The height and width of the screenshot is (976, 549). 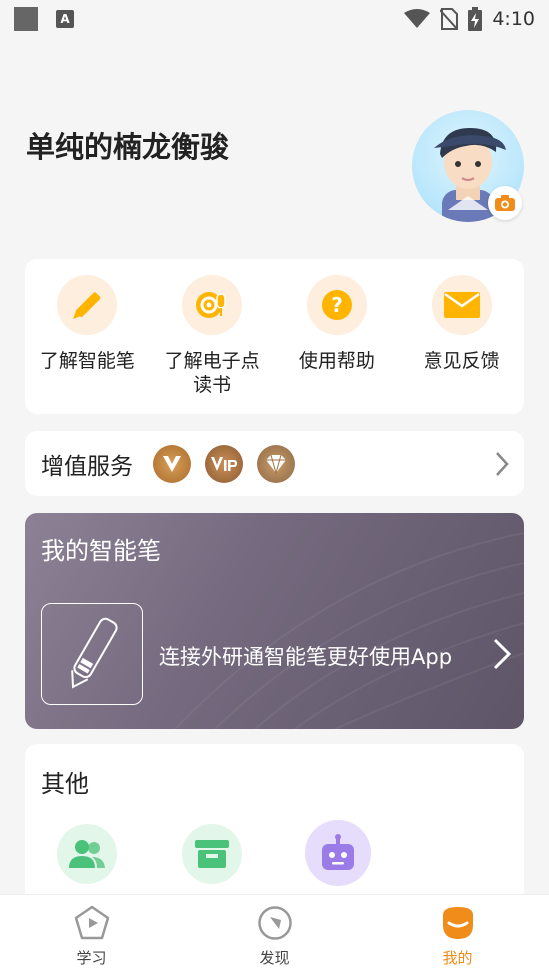 I want to click on tab-label: 发现, so click(x=274, y=958).